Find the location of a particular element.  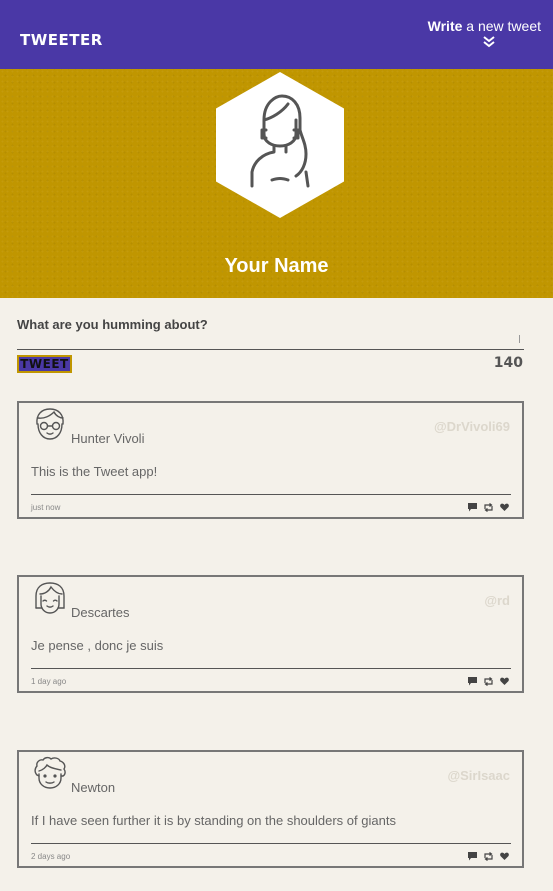

man-curly-hair-icon is located at coordinates (50, 772).